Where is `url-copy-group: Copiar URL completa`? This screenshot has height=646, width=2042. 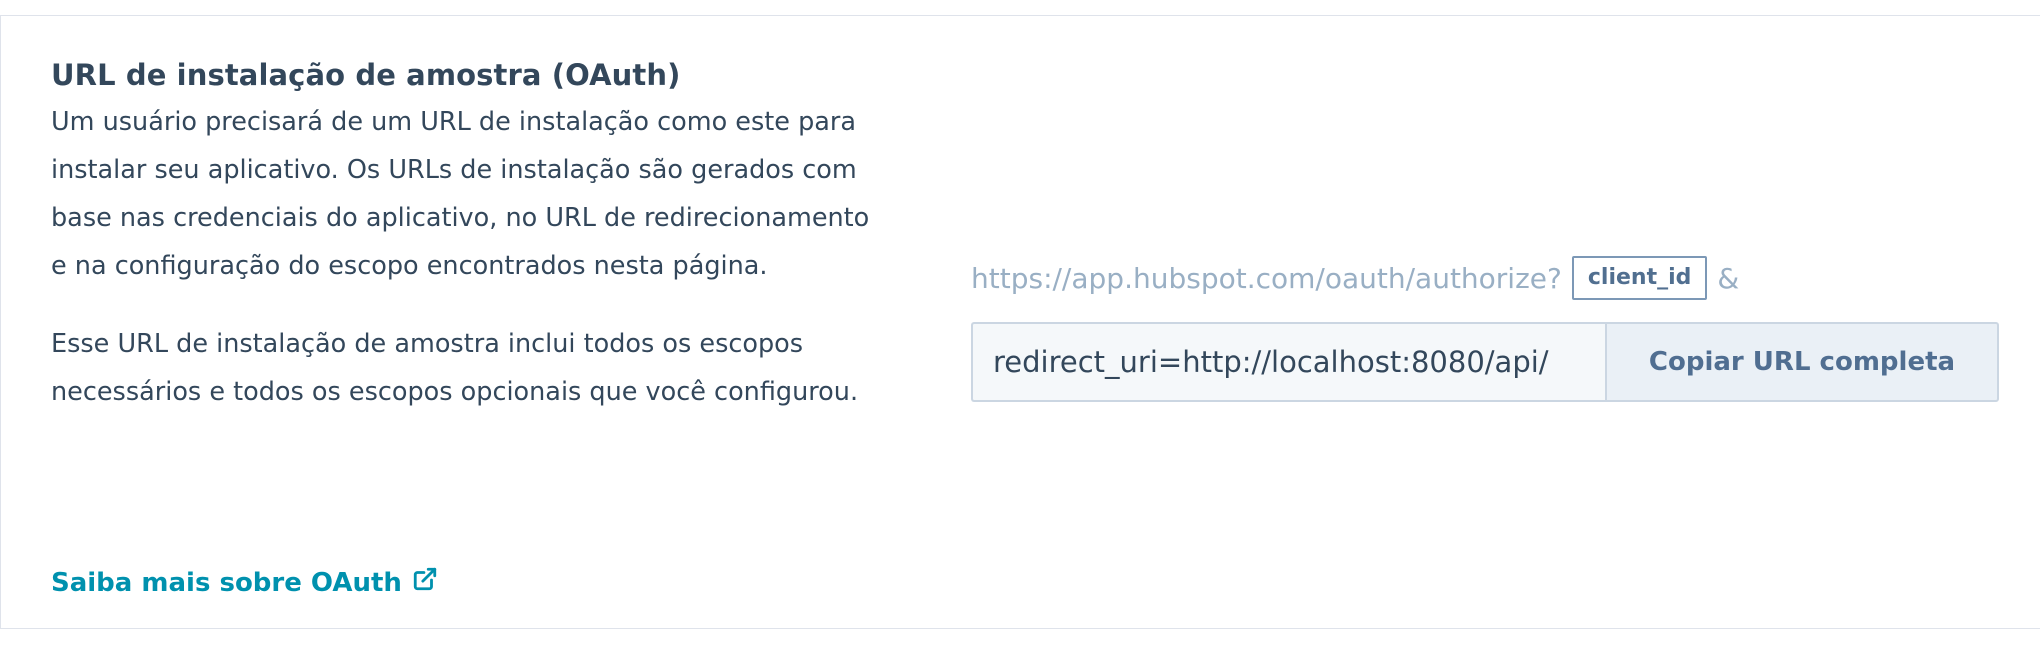
url-copy-group: Copiar URL completa is located at coordinates (1485, 362).